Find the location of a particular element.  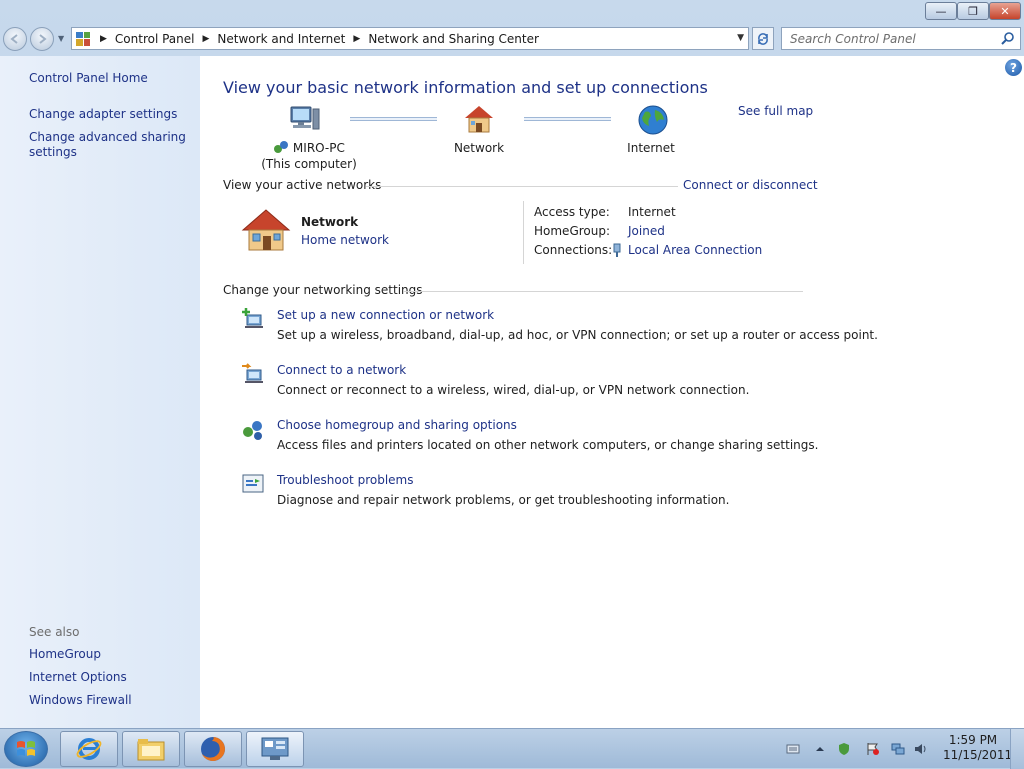

home-network-icon is located at coordinates (266, 230).